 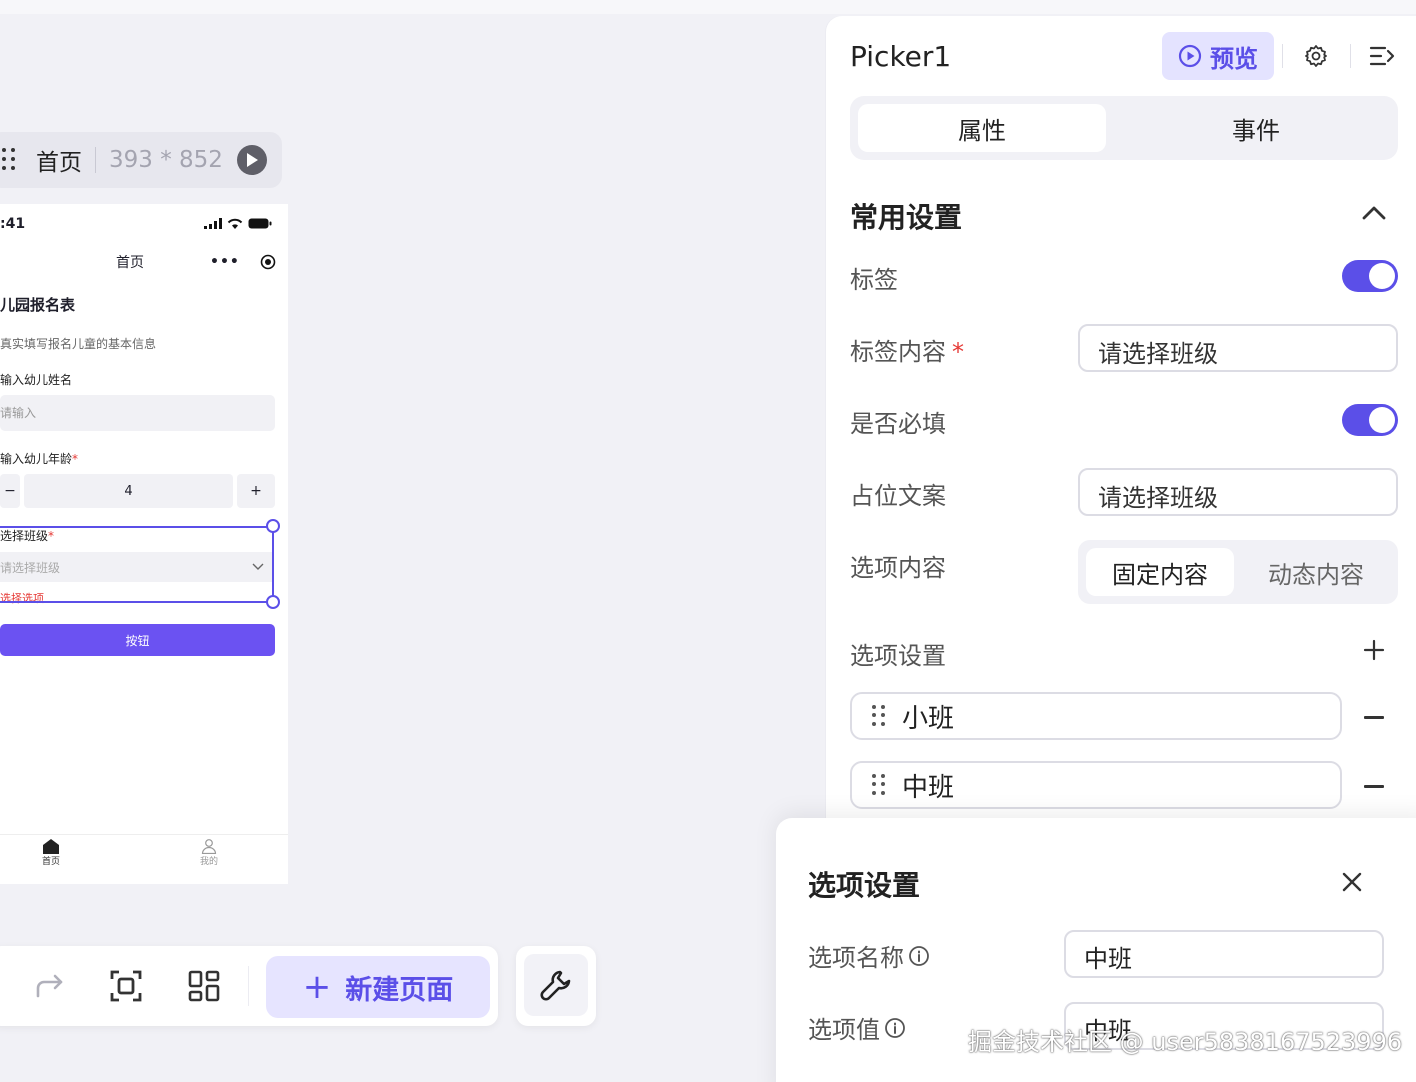 What do you see at coordinates (128, 491) in the screenshot?
I see `stepper-value: 4` at bounding box center [128, 491].